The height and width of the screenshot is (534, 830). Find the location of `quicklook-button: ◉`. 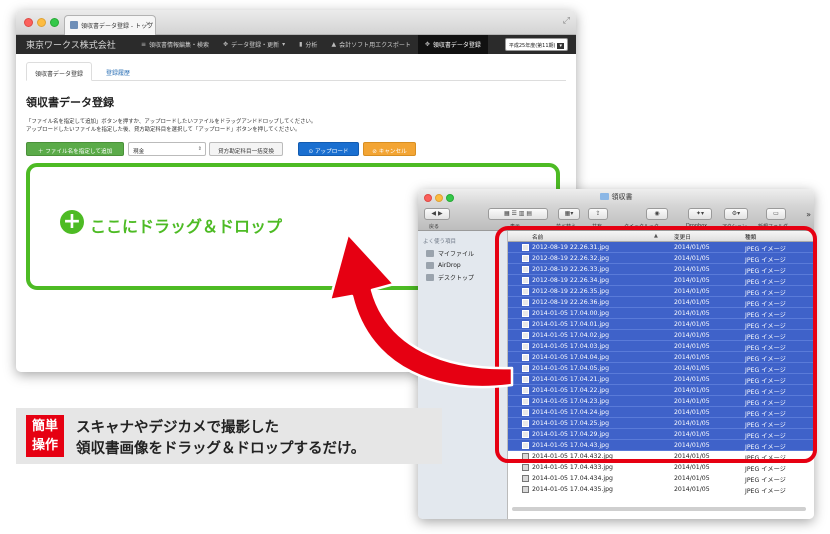

quicklook-button: ◉ is located at coordinates (657, 214).